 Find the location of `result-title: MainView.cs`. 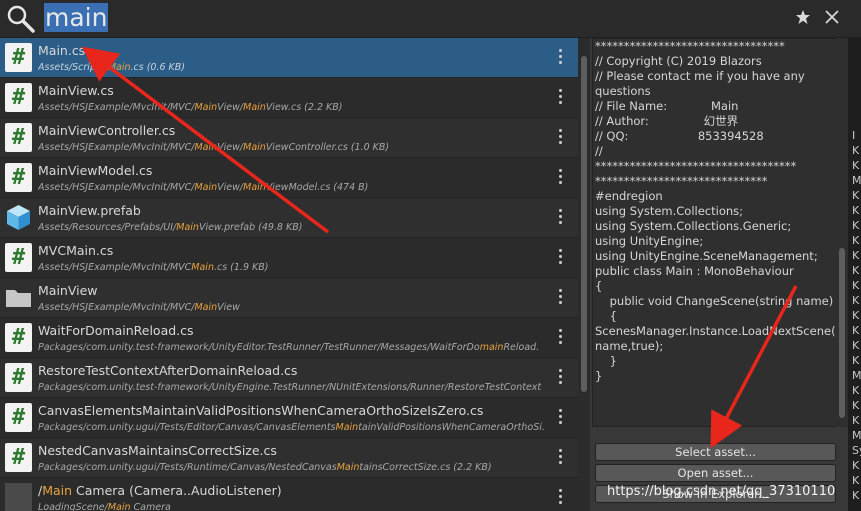

result-title: MainView.cs is located at coordinates (76, 90).